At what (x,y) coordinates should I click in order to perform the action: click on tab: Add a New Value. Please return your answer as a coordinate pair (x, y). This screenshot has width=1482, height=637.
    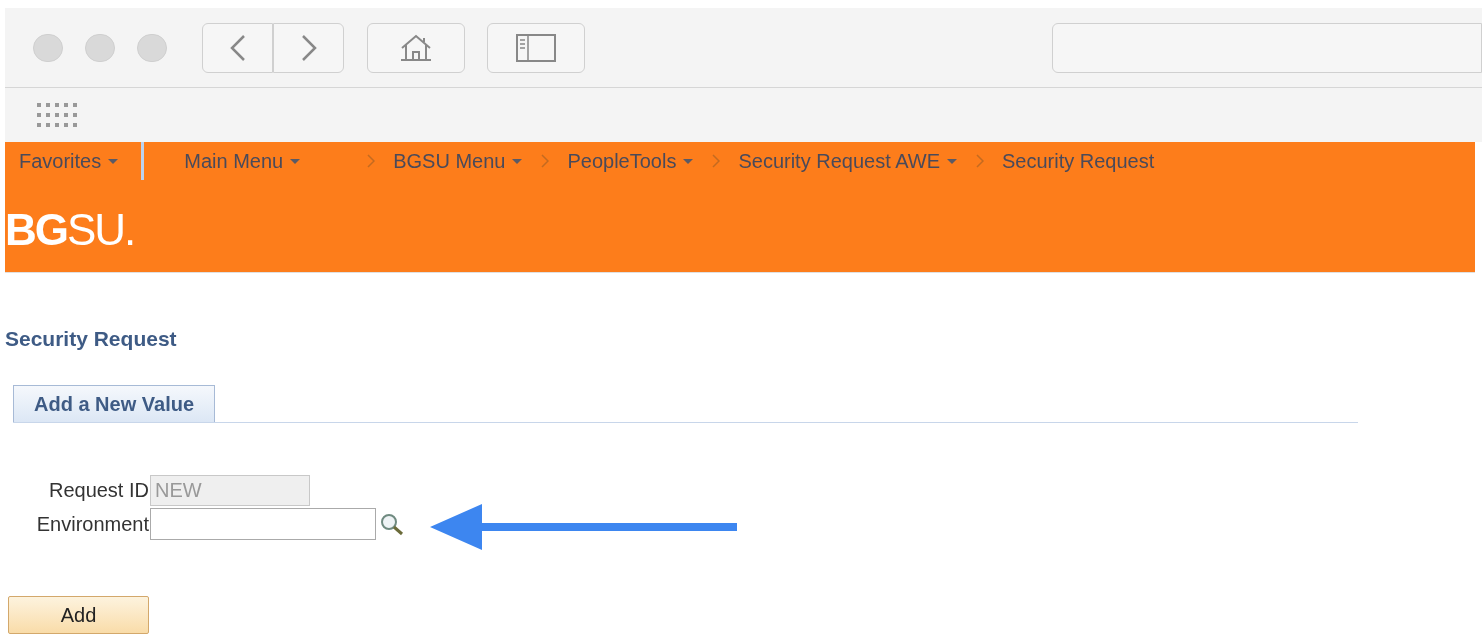
    Looking at the image, I should click on (114, 403).